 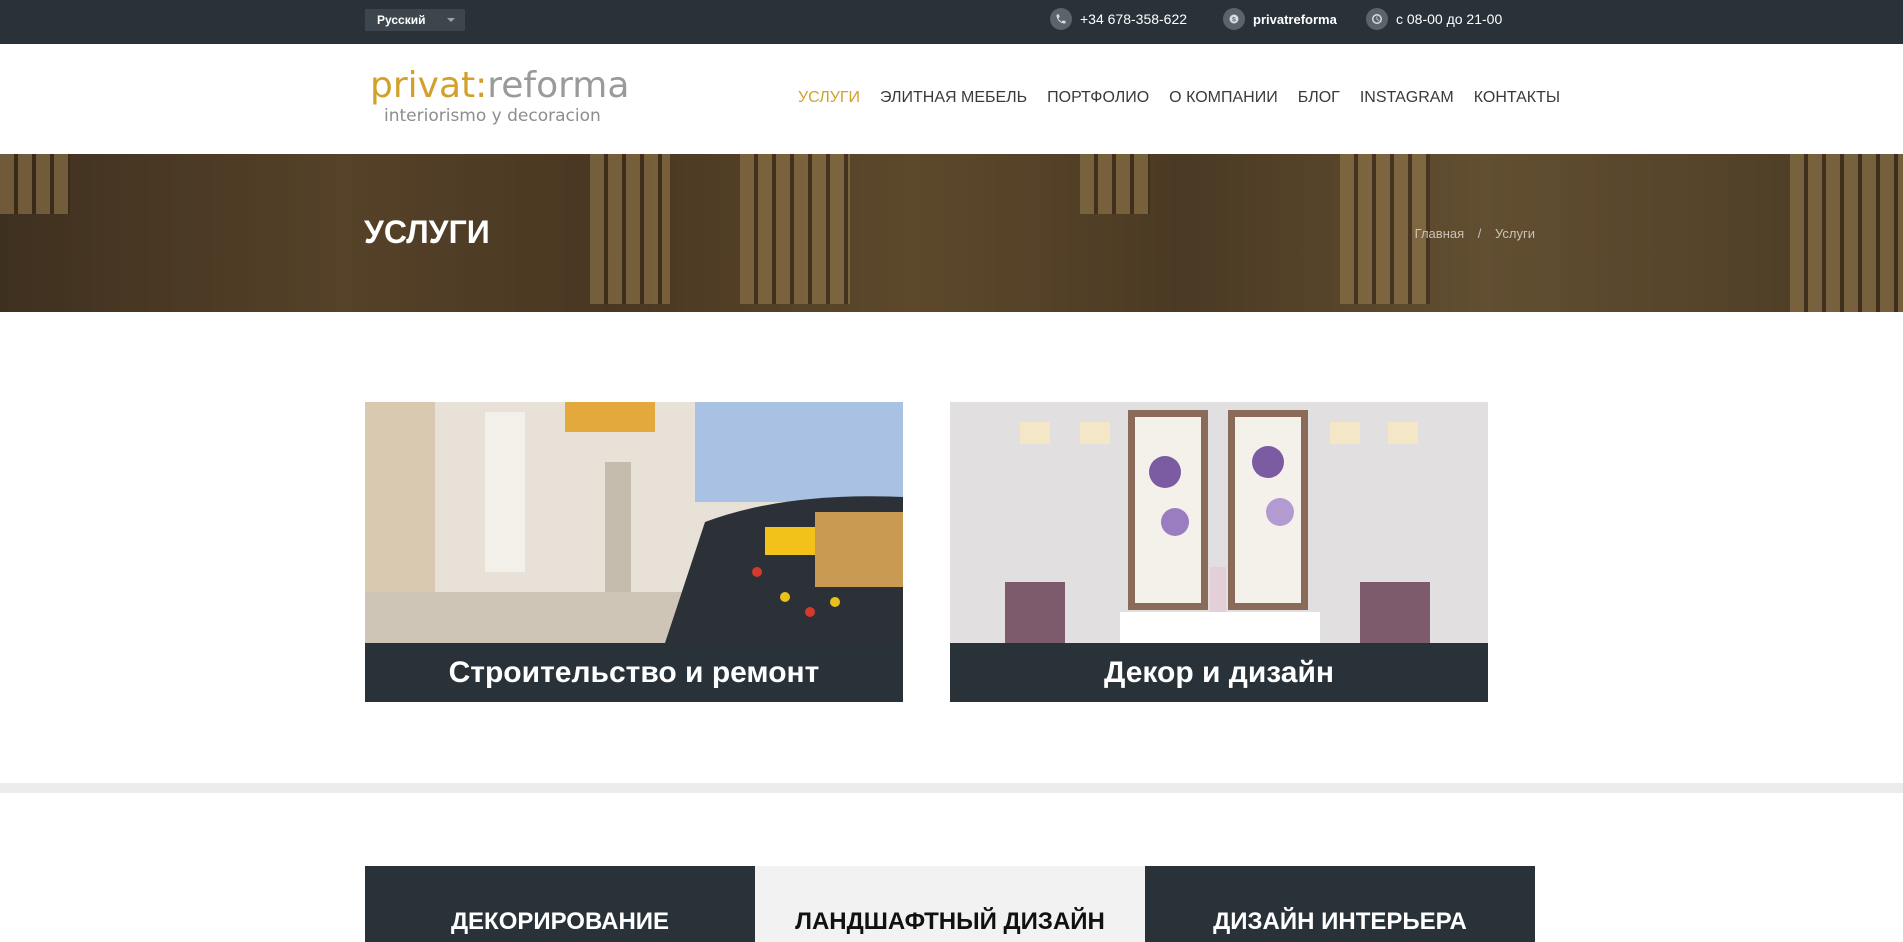 I want to click on tile-interior-design: ДИЗАЙН ИНТЕРЬЕРА, so click(x=1340, y=904).